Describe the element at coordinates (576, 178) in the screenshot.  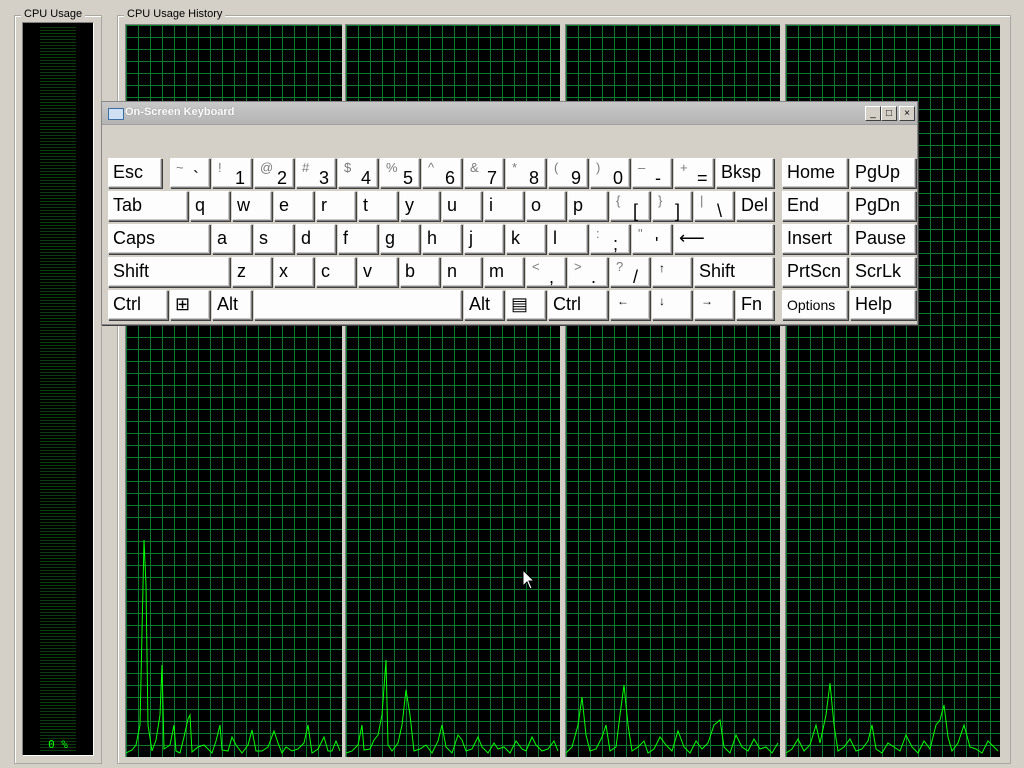
I see `key-9-label: 9` at that location.